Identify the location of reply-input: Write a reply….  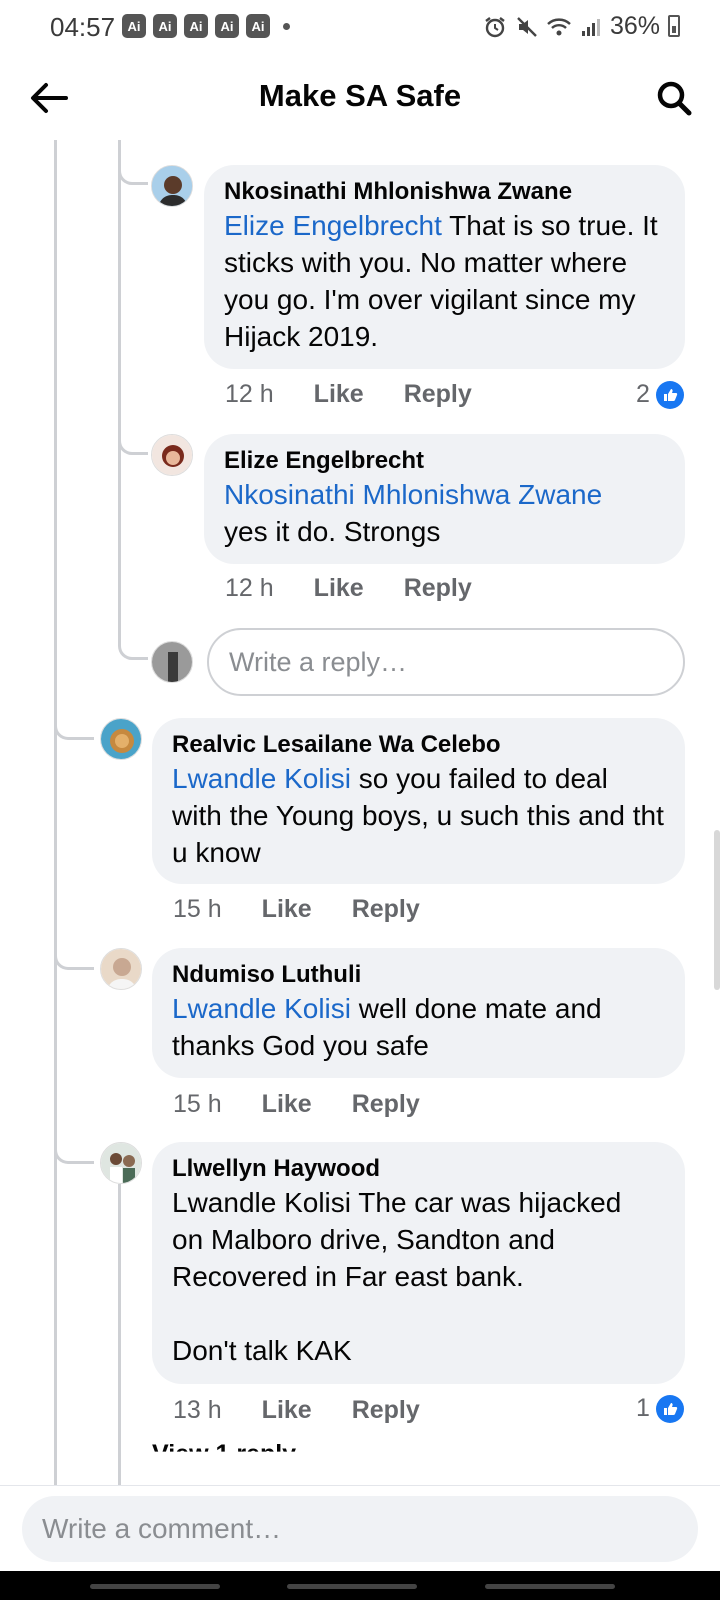
(446, 662).